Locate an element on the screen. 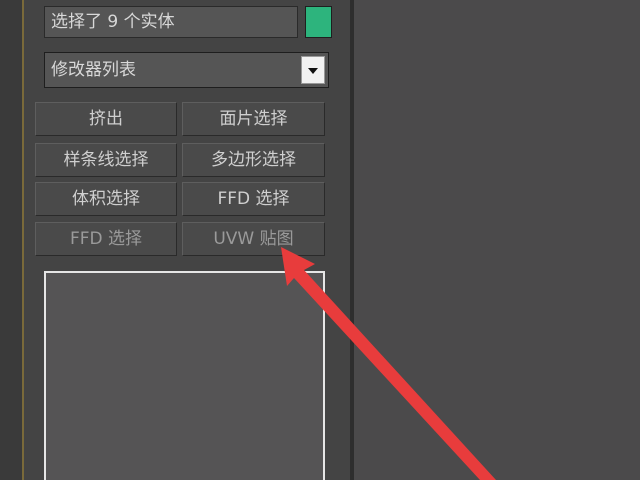 The height and width of the screenshot is (480, 640). poly-select-button: 多边形选择 is located at coordinates (253, 160).